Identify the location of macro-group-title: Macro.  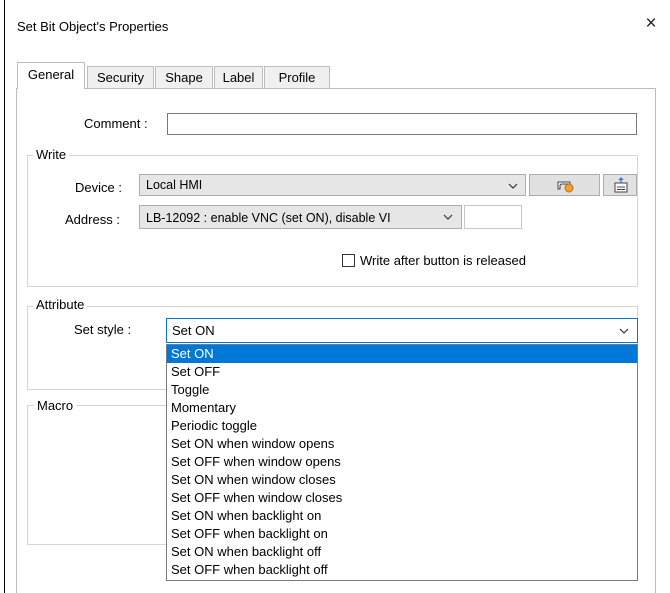
(55, 405).